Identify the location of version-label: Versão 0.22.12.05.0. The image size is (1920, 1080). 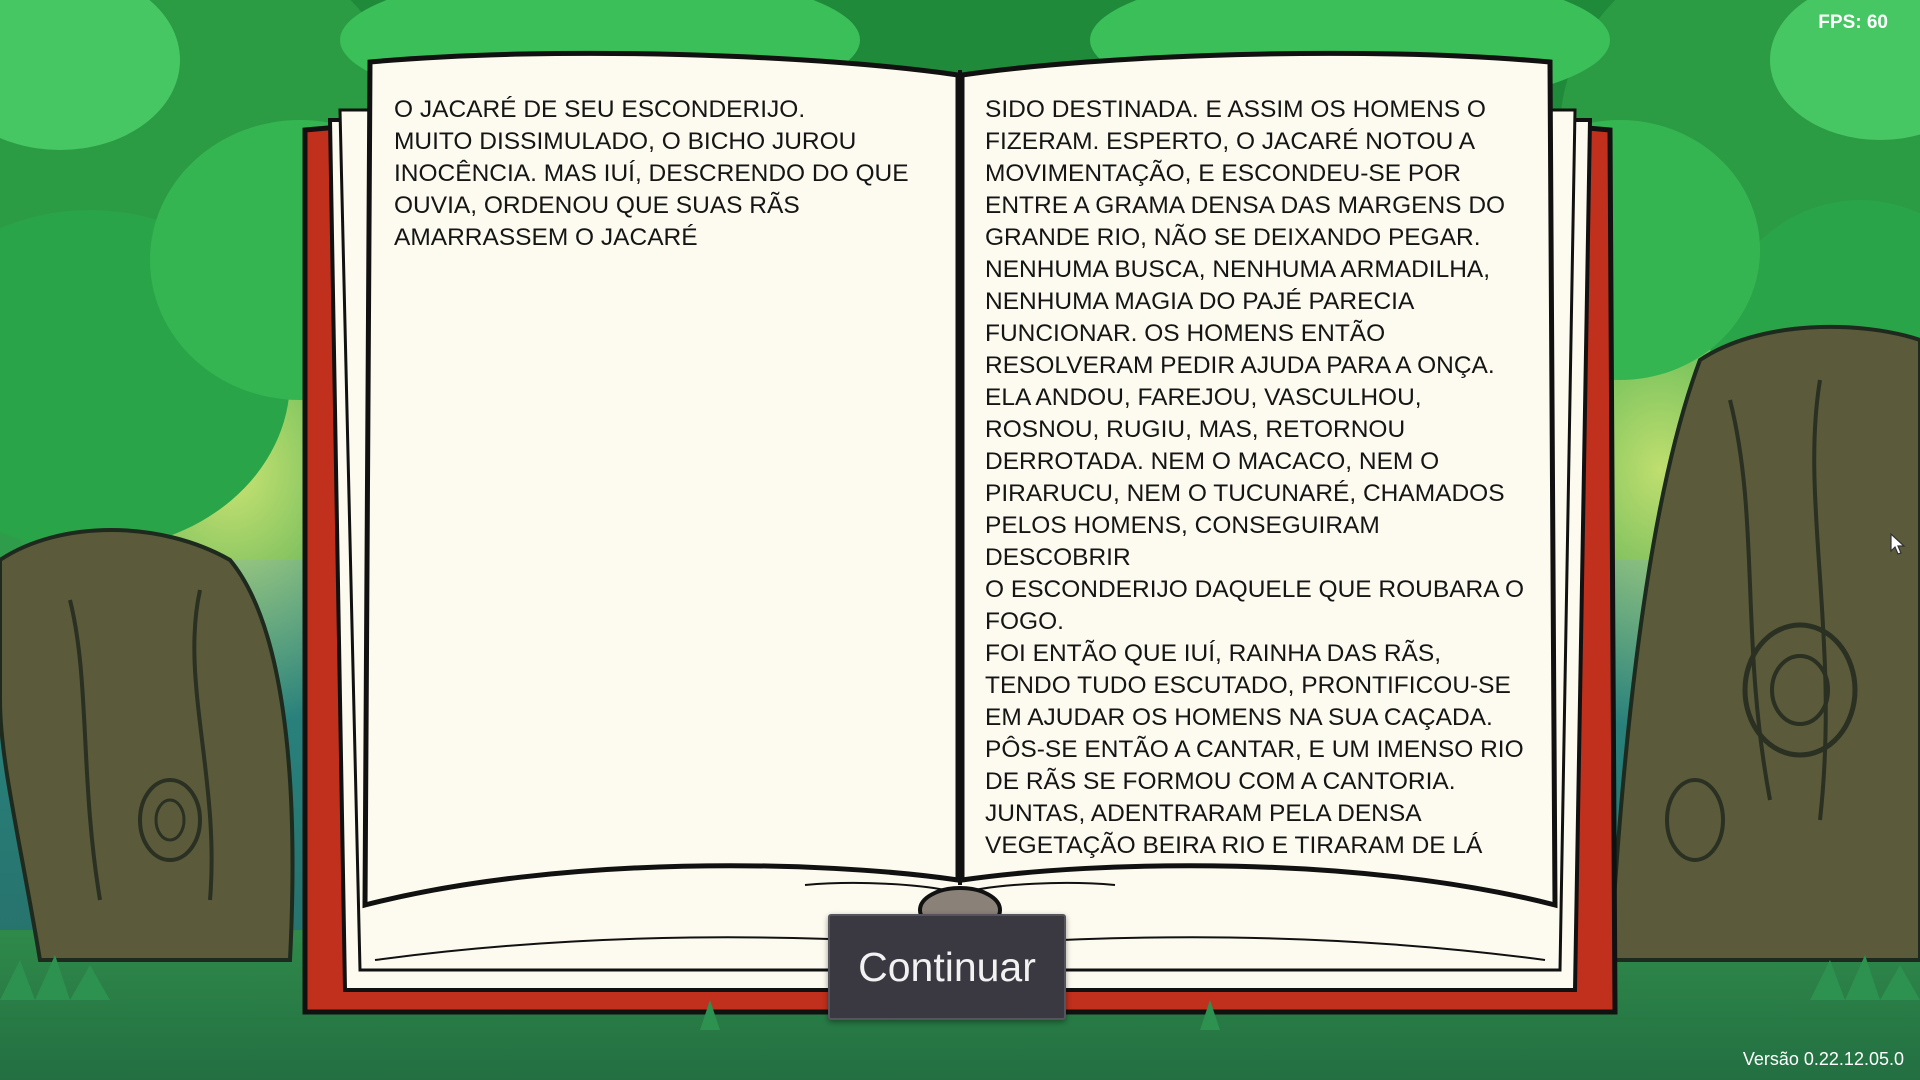
(1823, 1059).